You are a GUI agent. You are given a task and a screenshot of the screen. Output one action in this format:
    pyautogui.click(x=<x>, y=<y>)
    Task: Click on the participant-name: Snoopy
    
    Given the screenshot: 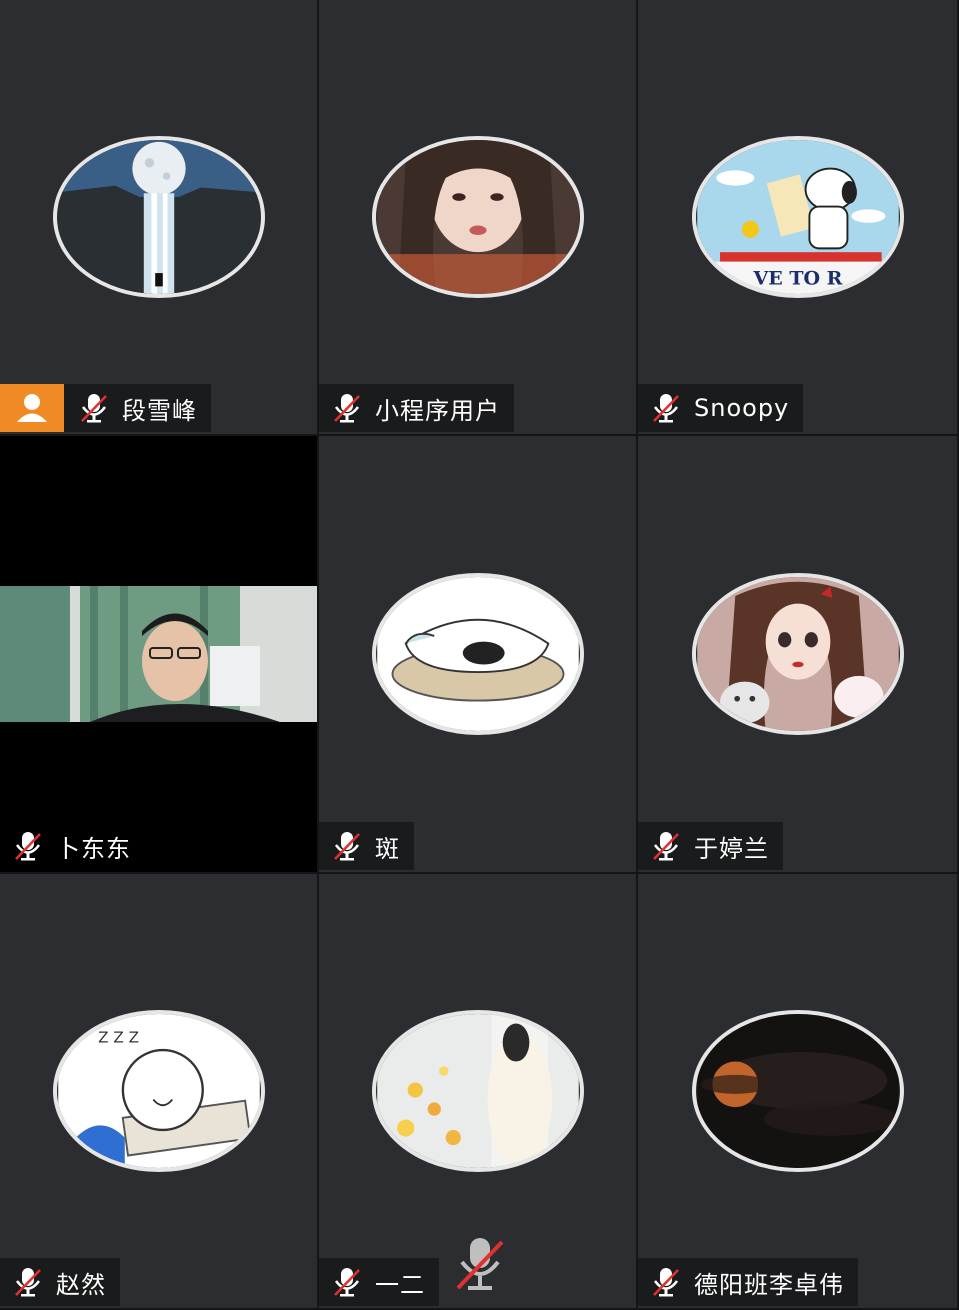 What is the action you would take?
    pyautogui.click(x=742, y=408)
    